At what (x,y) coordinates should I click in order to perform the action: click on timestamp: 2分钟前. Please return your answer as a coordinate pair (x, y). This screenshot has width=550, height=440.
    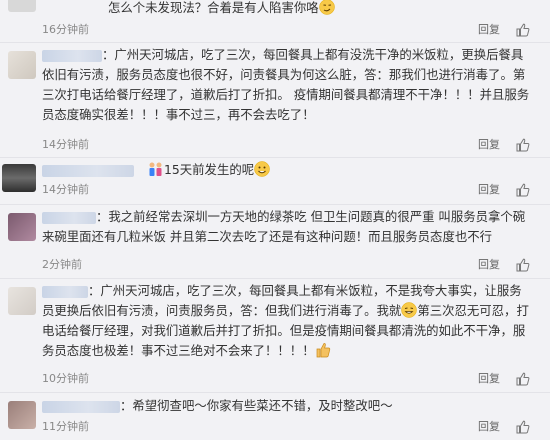
    Looking at the image, I should click on (62, 264).